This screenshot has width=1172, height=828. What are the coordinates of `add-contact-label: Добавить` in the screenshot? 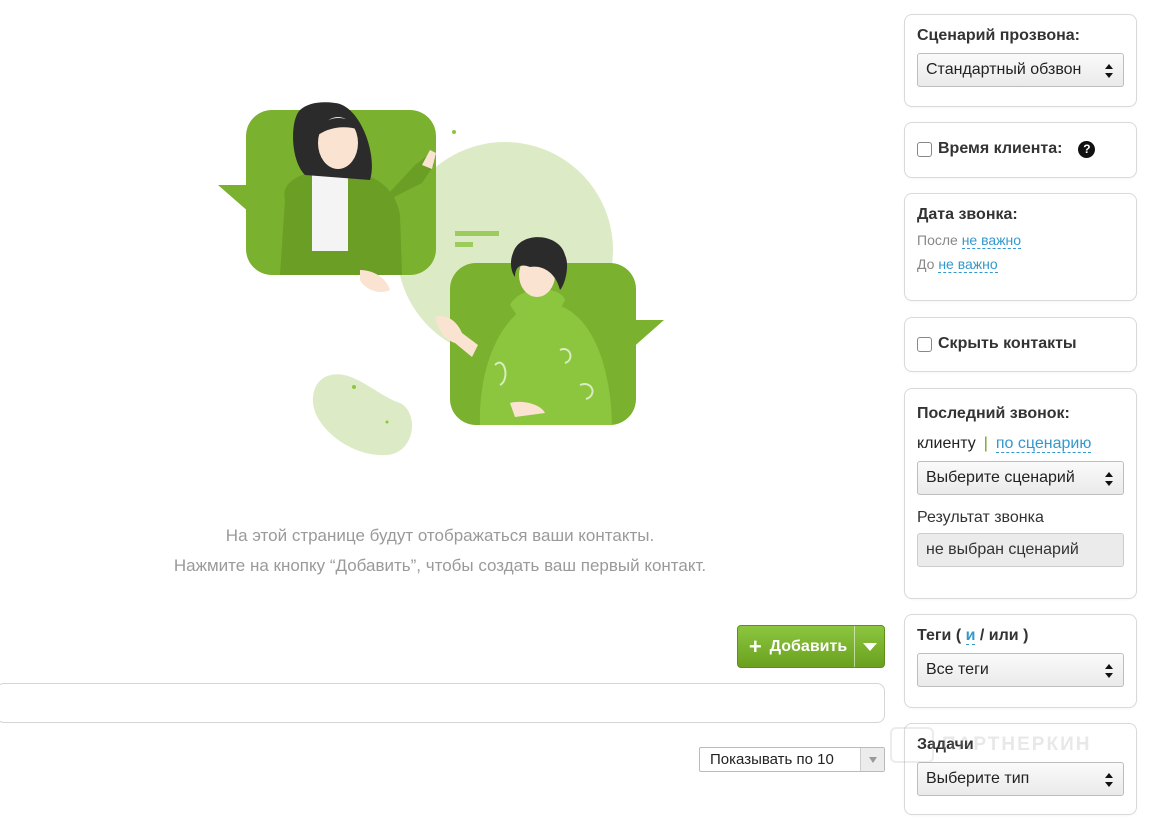 It's located at (808, 646).